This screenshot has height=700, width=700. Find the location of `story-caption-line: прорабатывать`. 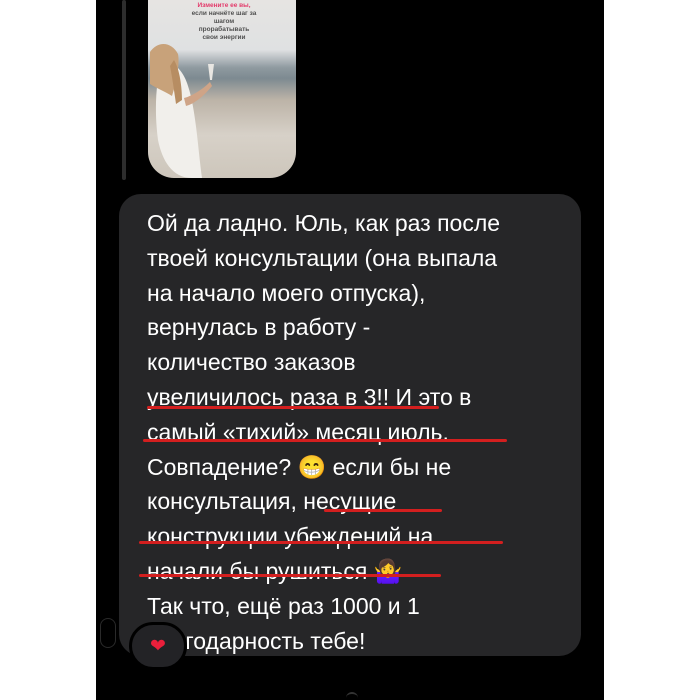

story-caption-line: прорабатывать is located at coordinates (224, 29).